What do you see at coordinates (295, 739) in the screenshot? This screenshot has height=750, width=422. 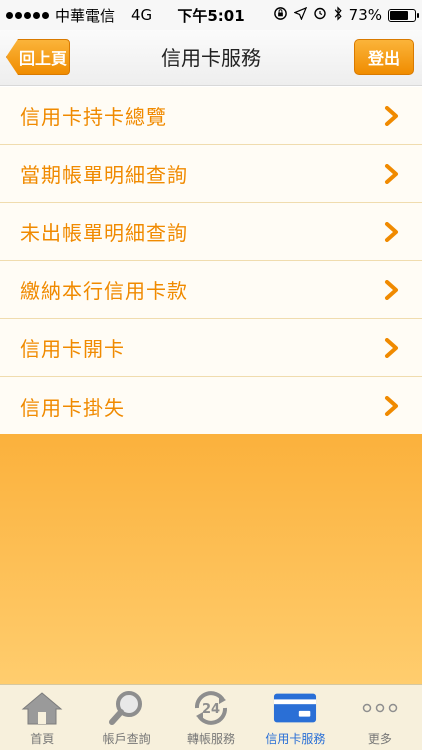 I see `tab-label: 信用卡服務` at bounding box center [295, 739].